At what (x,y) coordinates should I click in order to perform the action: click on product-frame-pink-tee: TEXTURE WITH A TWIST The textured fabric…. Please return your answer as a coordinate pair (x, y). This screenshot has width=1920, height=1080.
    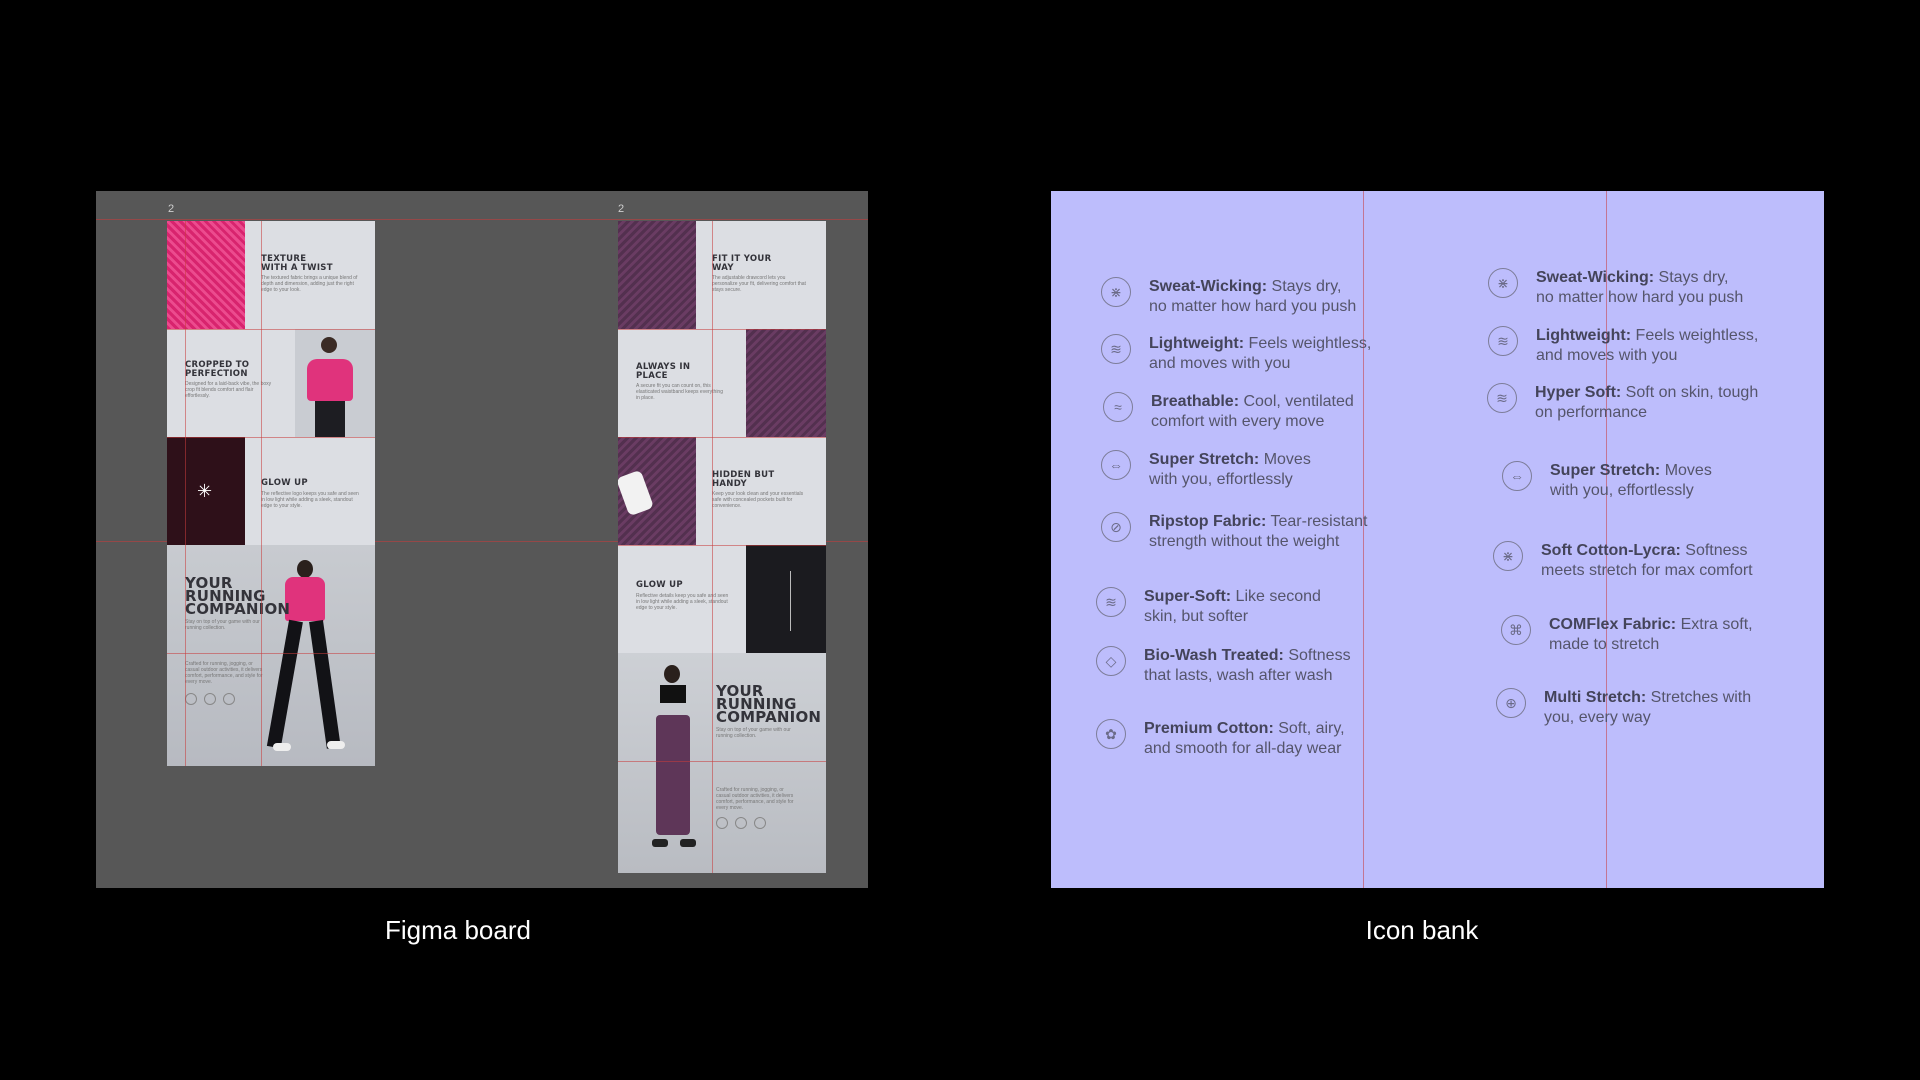
    Looking at the image, I should click on (271, 493).